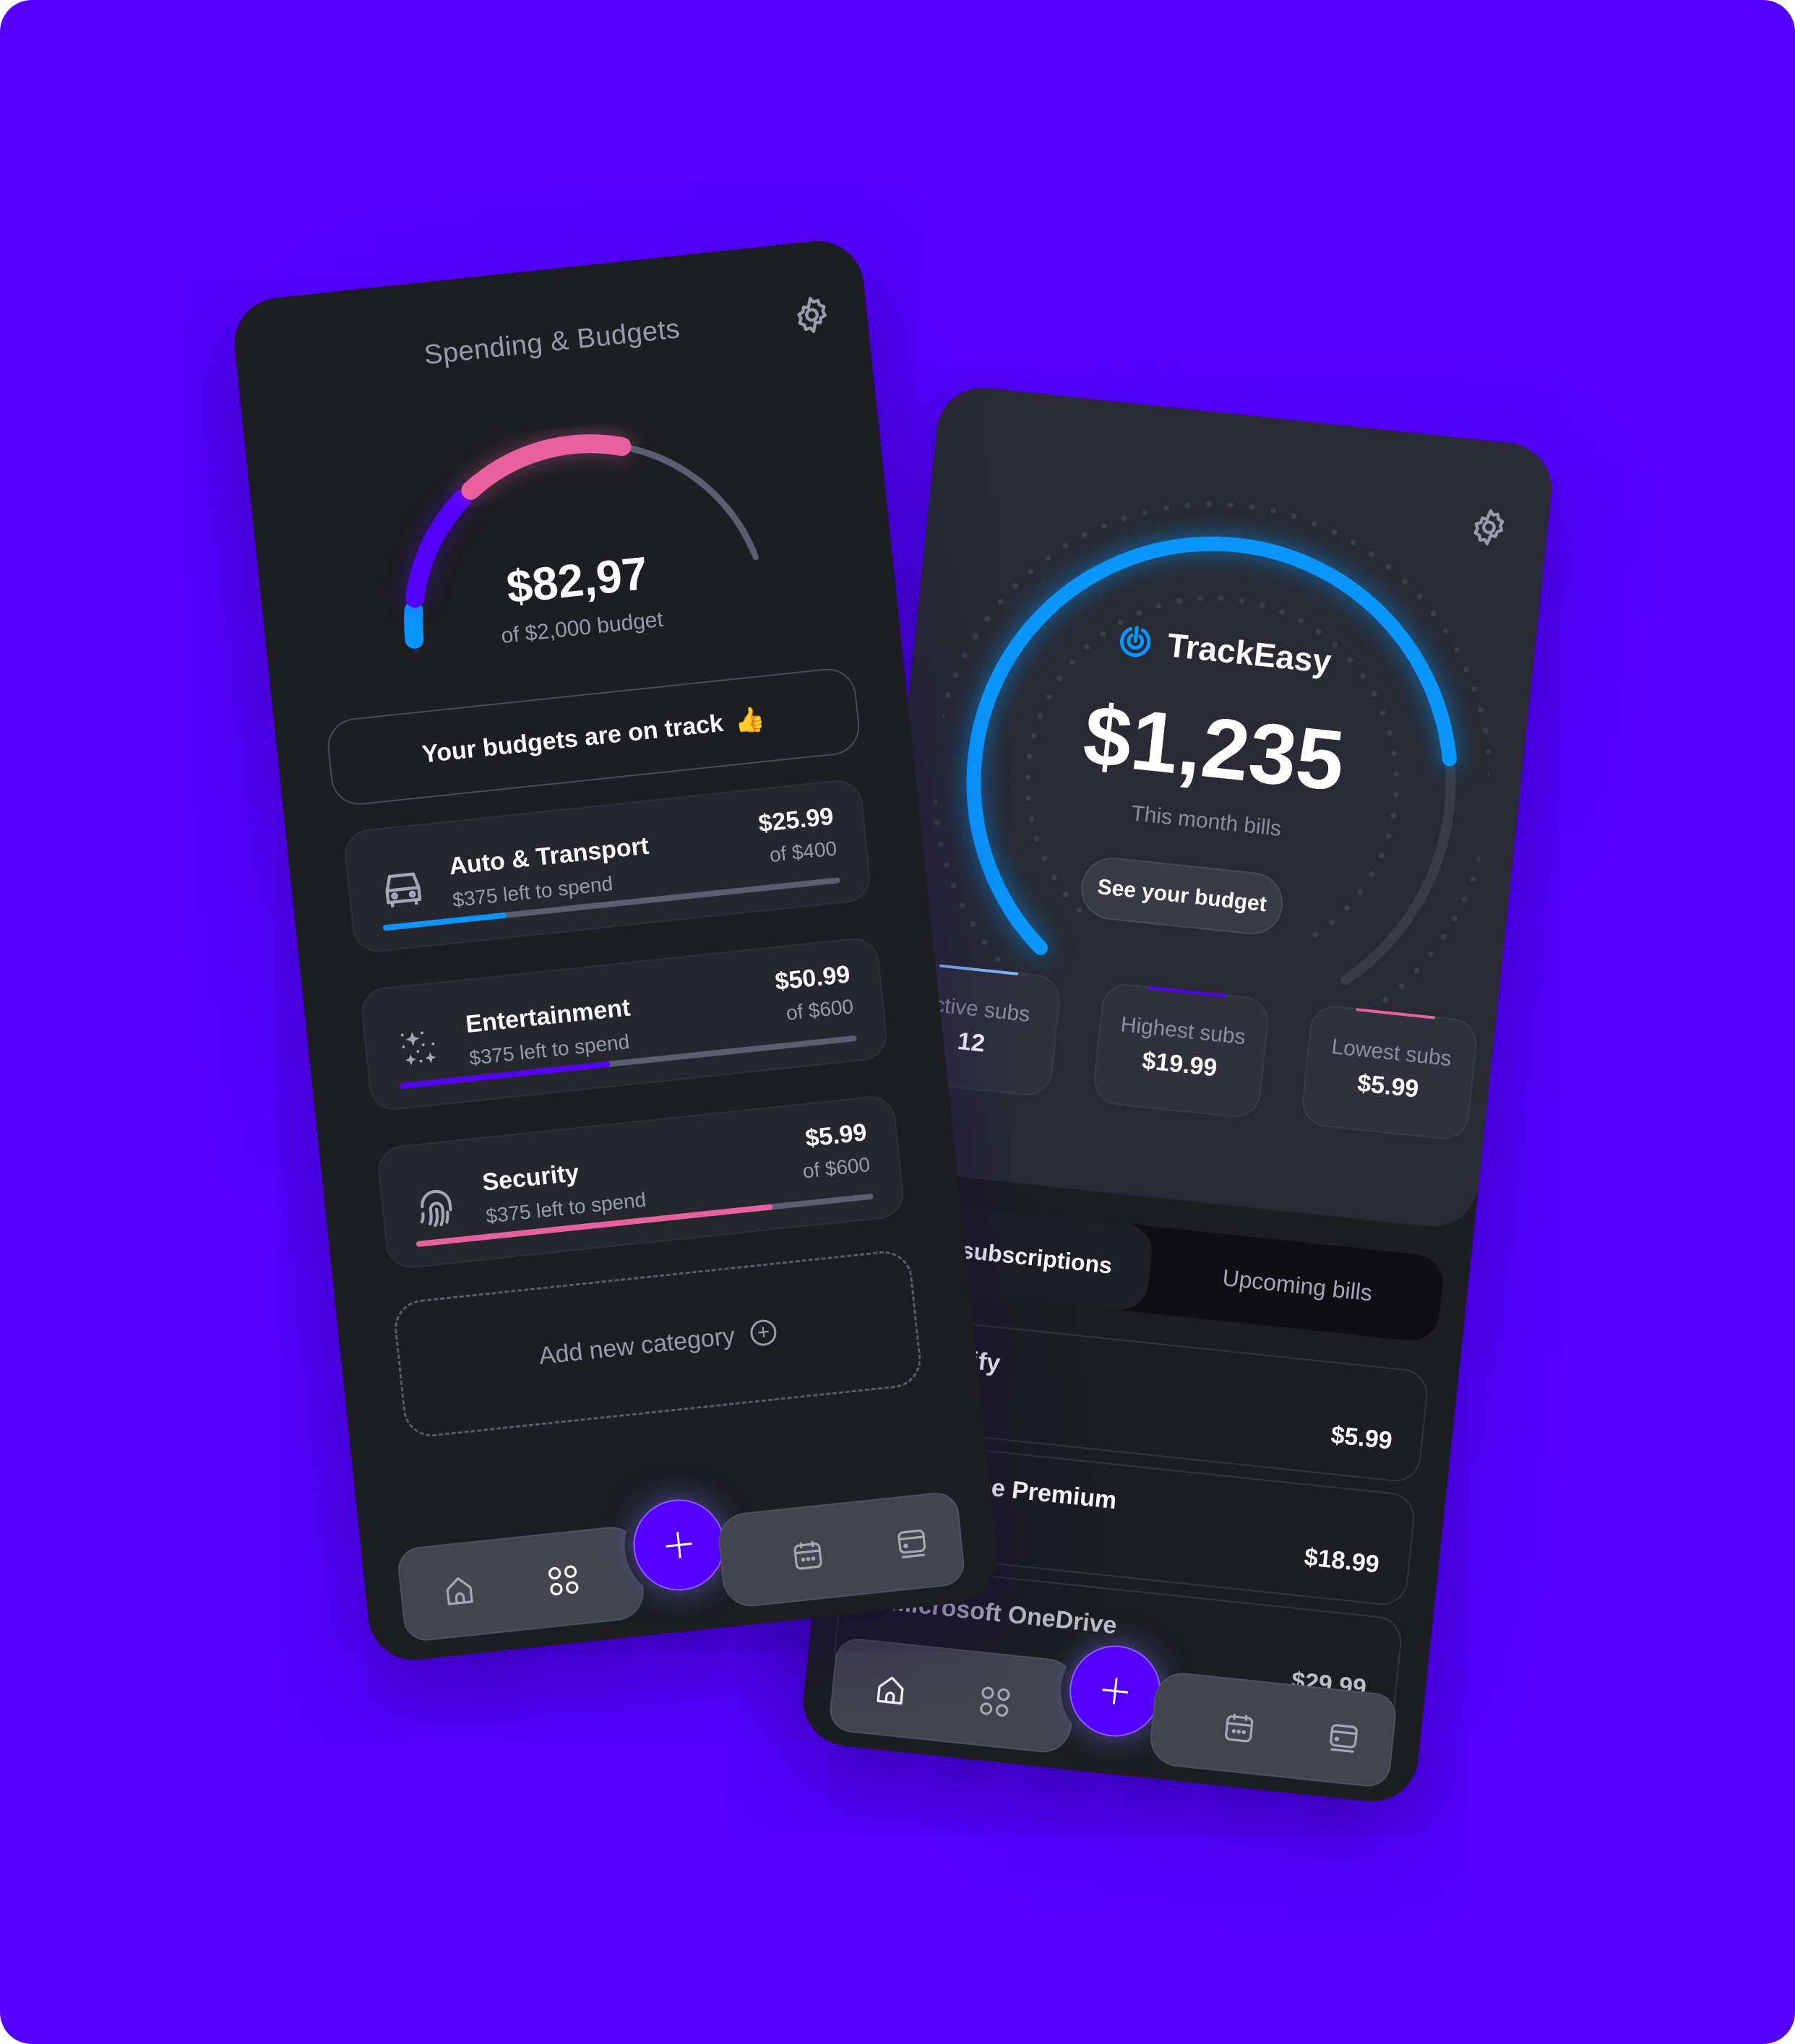 The width and height of the screenshot is (1795, 2044). What do you see at coordinates (531, 1177) in the screenshot?
I see `category-name: Security` at bounding box center [531, 1177].